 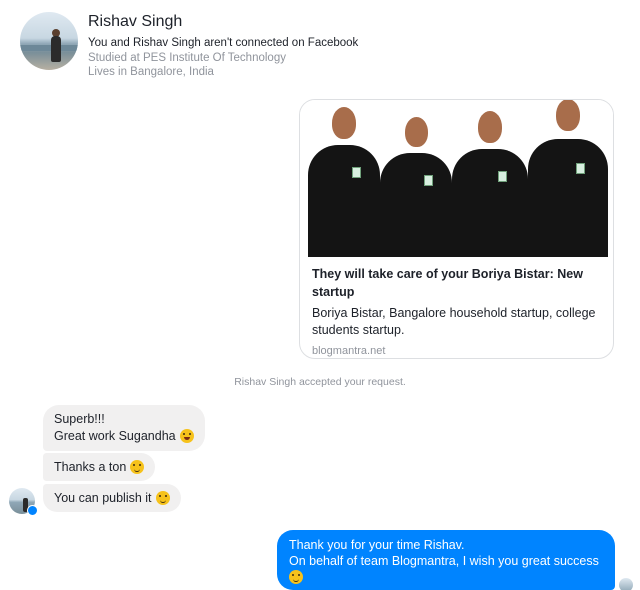 What do you see at coordinates (79, 419) in the screenshot?
I see `message-line: Superb!!!` at bounding box center [79, 419].